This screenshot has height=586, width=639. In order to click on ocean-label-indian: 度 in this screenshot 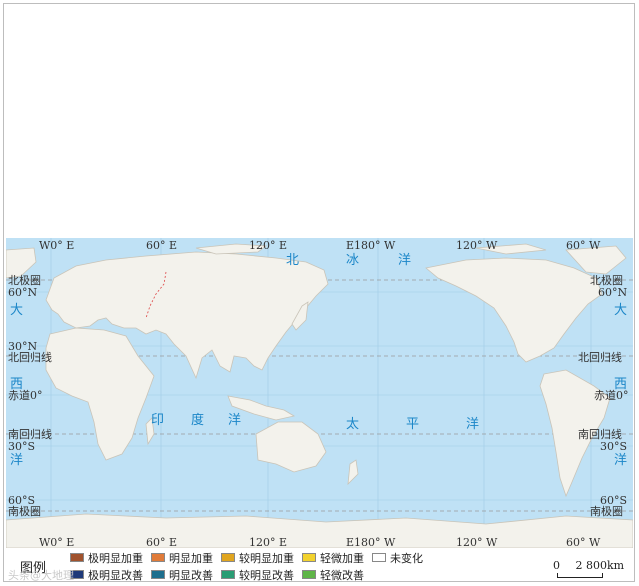, I will do `click(198, 420)`.